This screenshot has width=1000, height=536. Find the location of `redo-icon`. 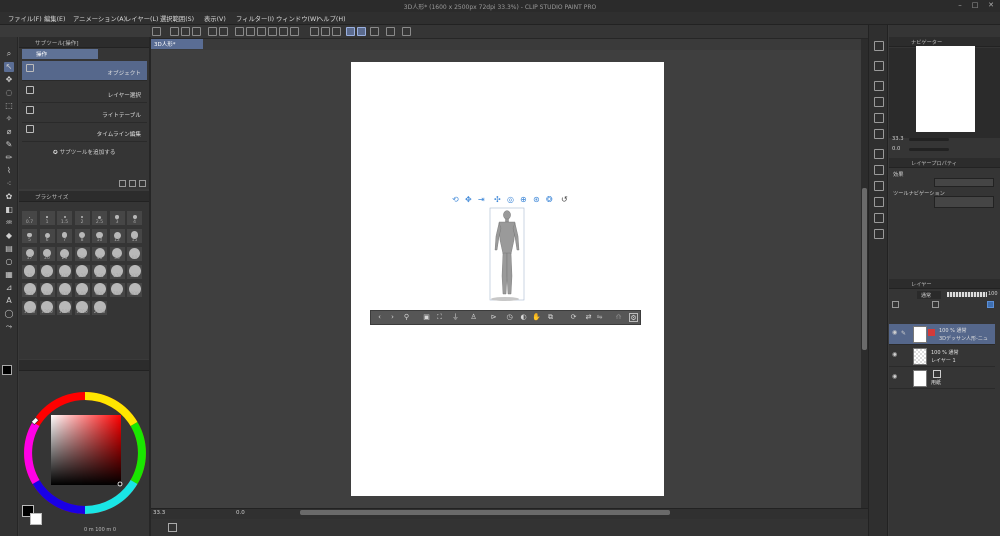

redo-icon is located at coordinates (223, 31).